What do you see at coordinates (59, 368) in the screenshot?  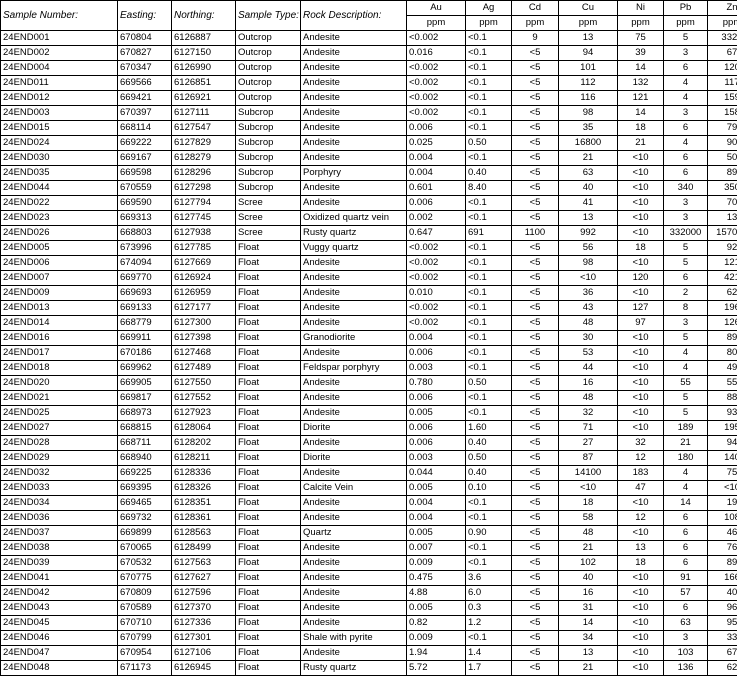 I see `cell-sample-number: 24END018` at bounding box center [59, 368].